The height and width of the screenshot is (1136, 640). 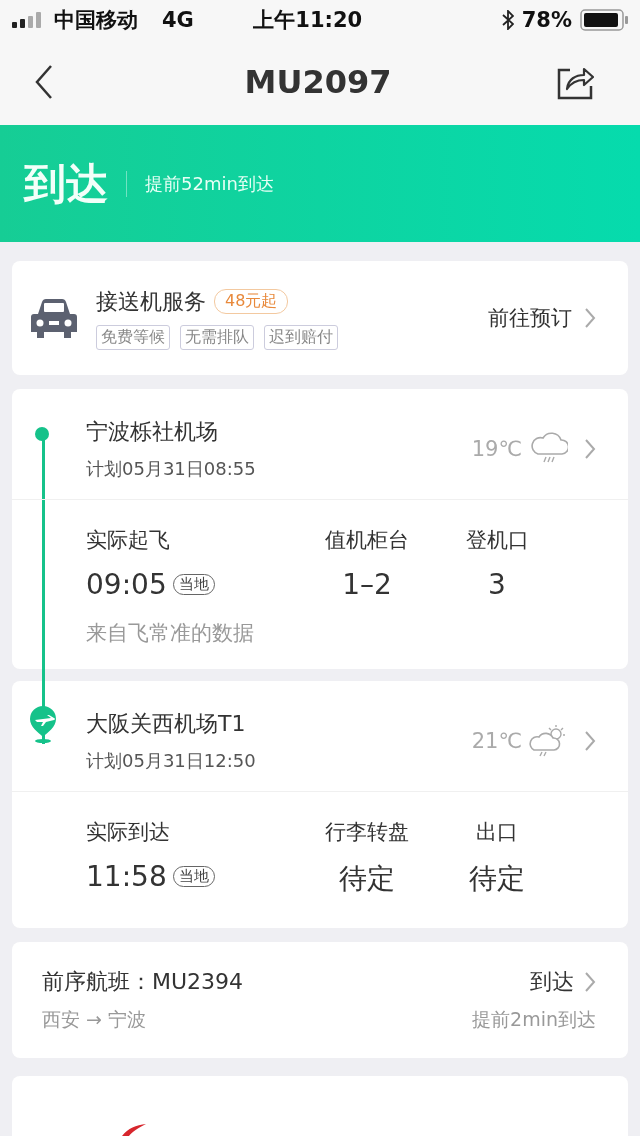 I want to click on status-note: 提前52min到达, so click(x=209, y=183).